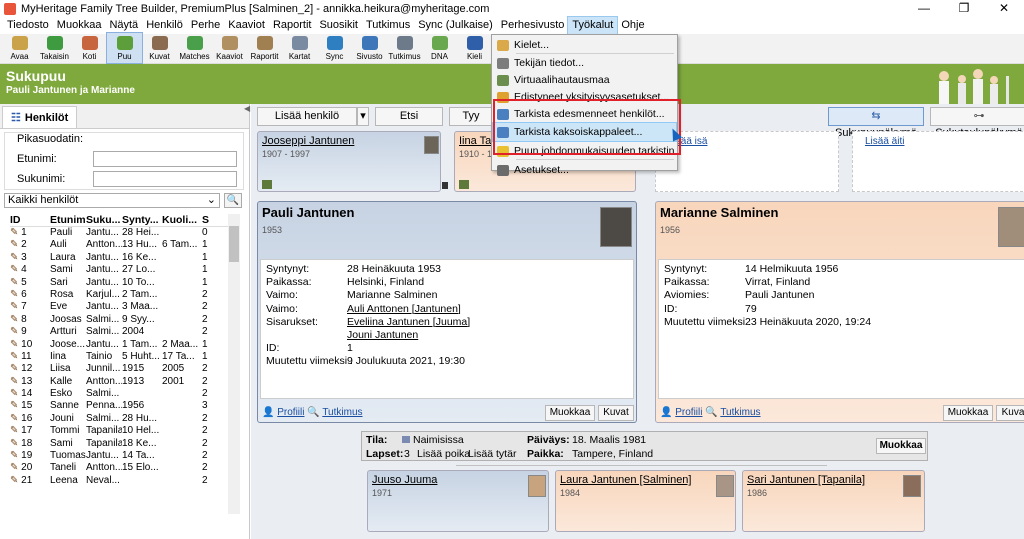 The height and width of the screenshot is (539, 1024). I want to click on search-button: 🔍, so click(233, 200).